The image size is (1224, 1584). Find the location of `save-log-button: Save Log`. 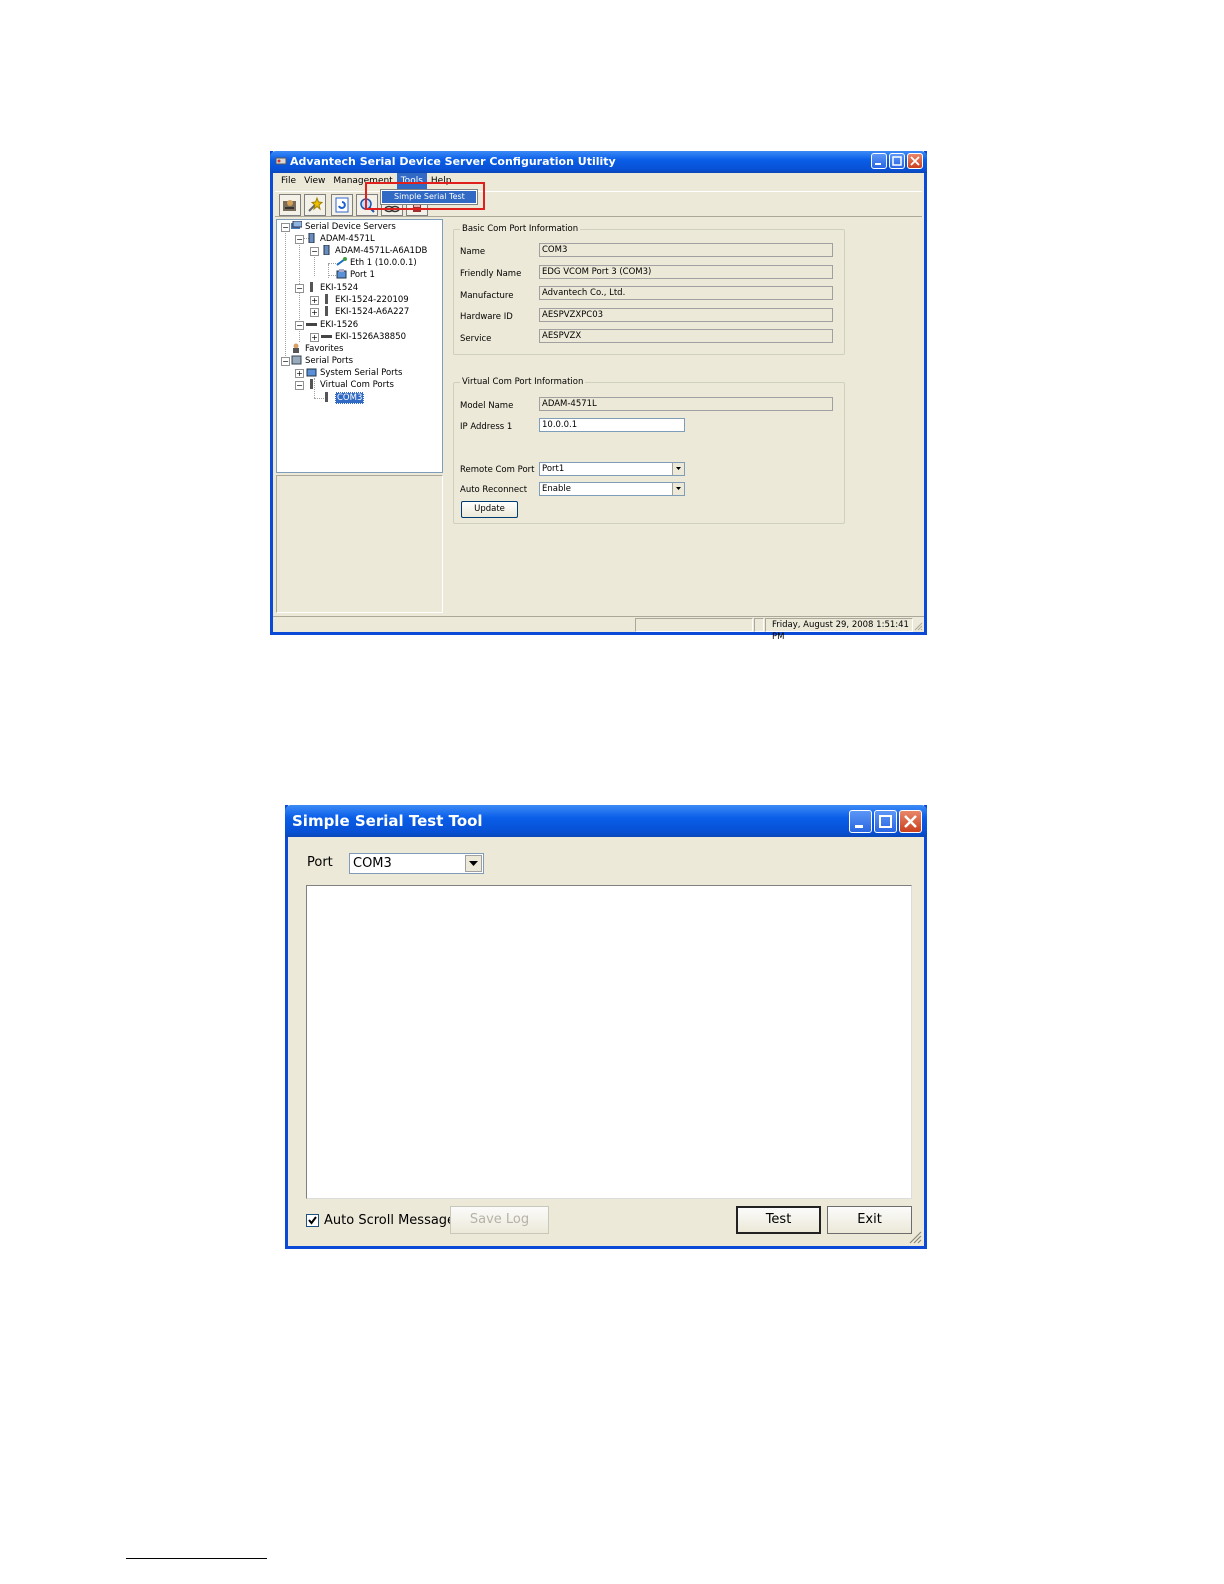

save-log-button: Save Log is located at coordinates (499, 1220).